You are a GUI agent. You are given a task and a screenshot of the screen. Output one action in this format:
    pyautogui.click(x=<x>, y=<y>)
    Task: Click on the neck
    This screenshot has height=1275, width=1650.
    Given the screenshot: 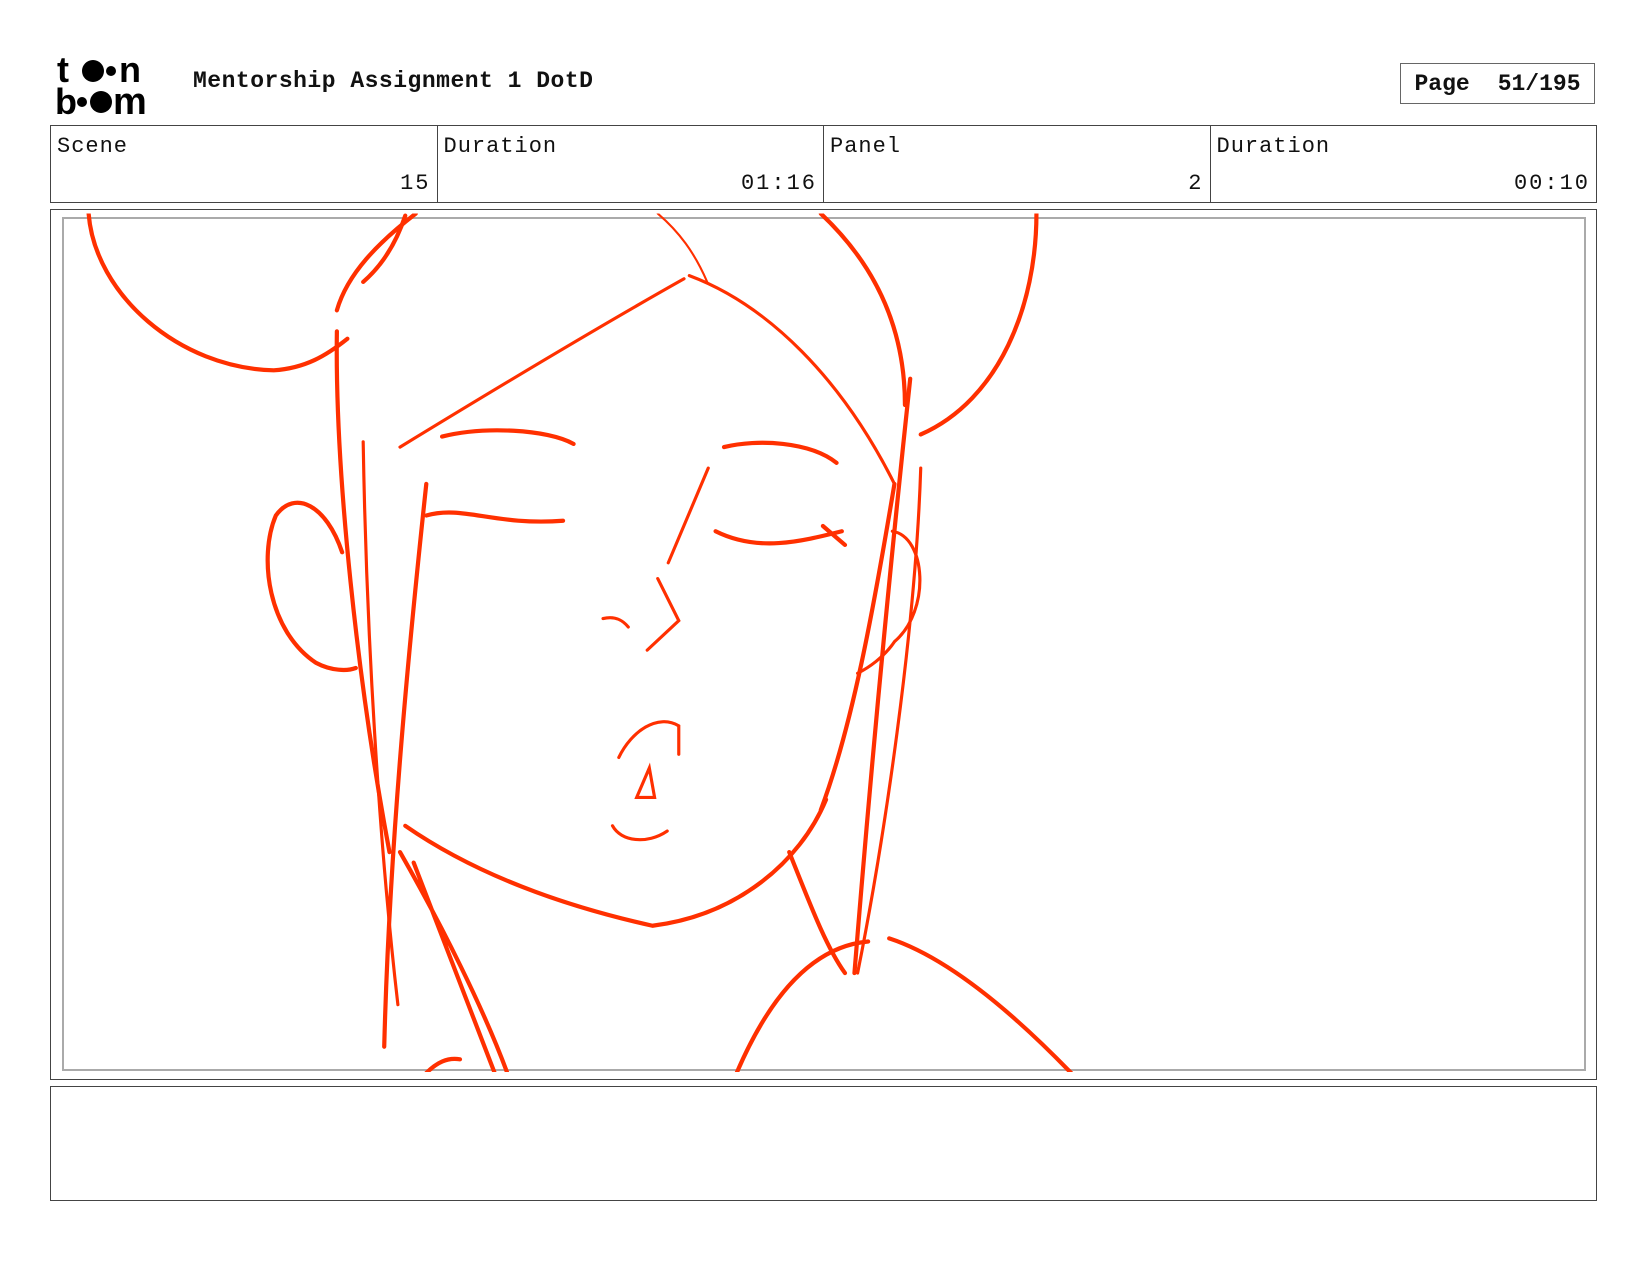 What is the action you would take?
    pyautogui.click(x=817, y=913)
    